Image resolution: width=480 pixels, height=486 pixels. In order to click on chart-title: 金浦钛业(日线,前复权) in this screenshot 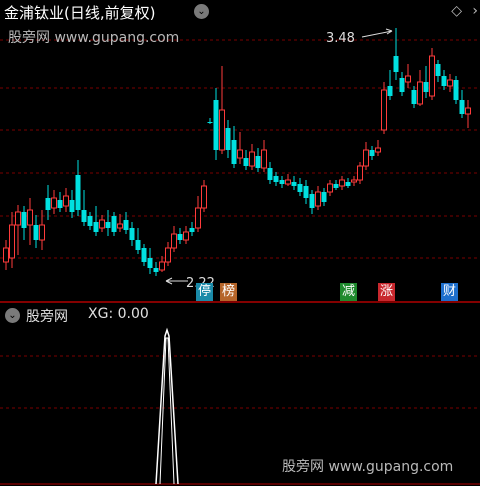, I will do `click(80, 13)`.